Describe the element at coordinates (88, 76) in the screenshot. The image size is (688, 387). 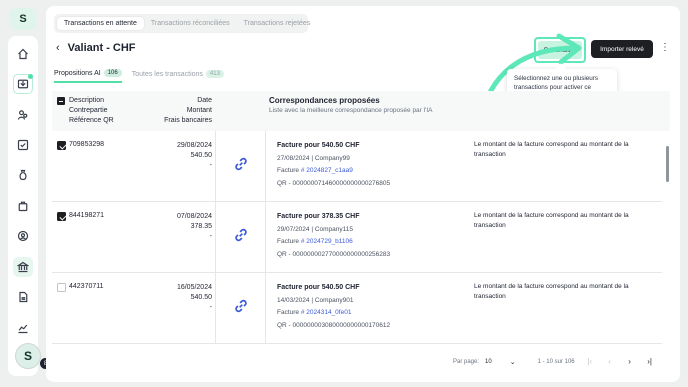
I see `tab-ai-proposals: Propositions AI 106` at that location.